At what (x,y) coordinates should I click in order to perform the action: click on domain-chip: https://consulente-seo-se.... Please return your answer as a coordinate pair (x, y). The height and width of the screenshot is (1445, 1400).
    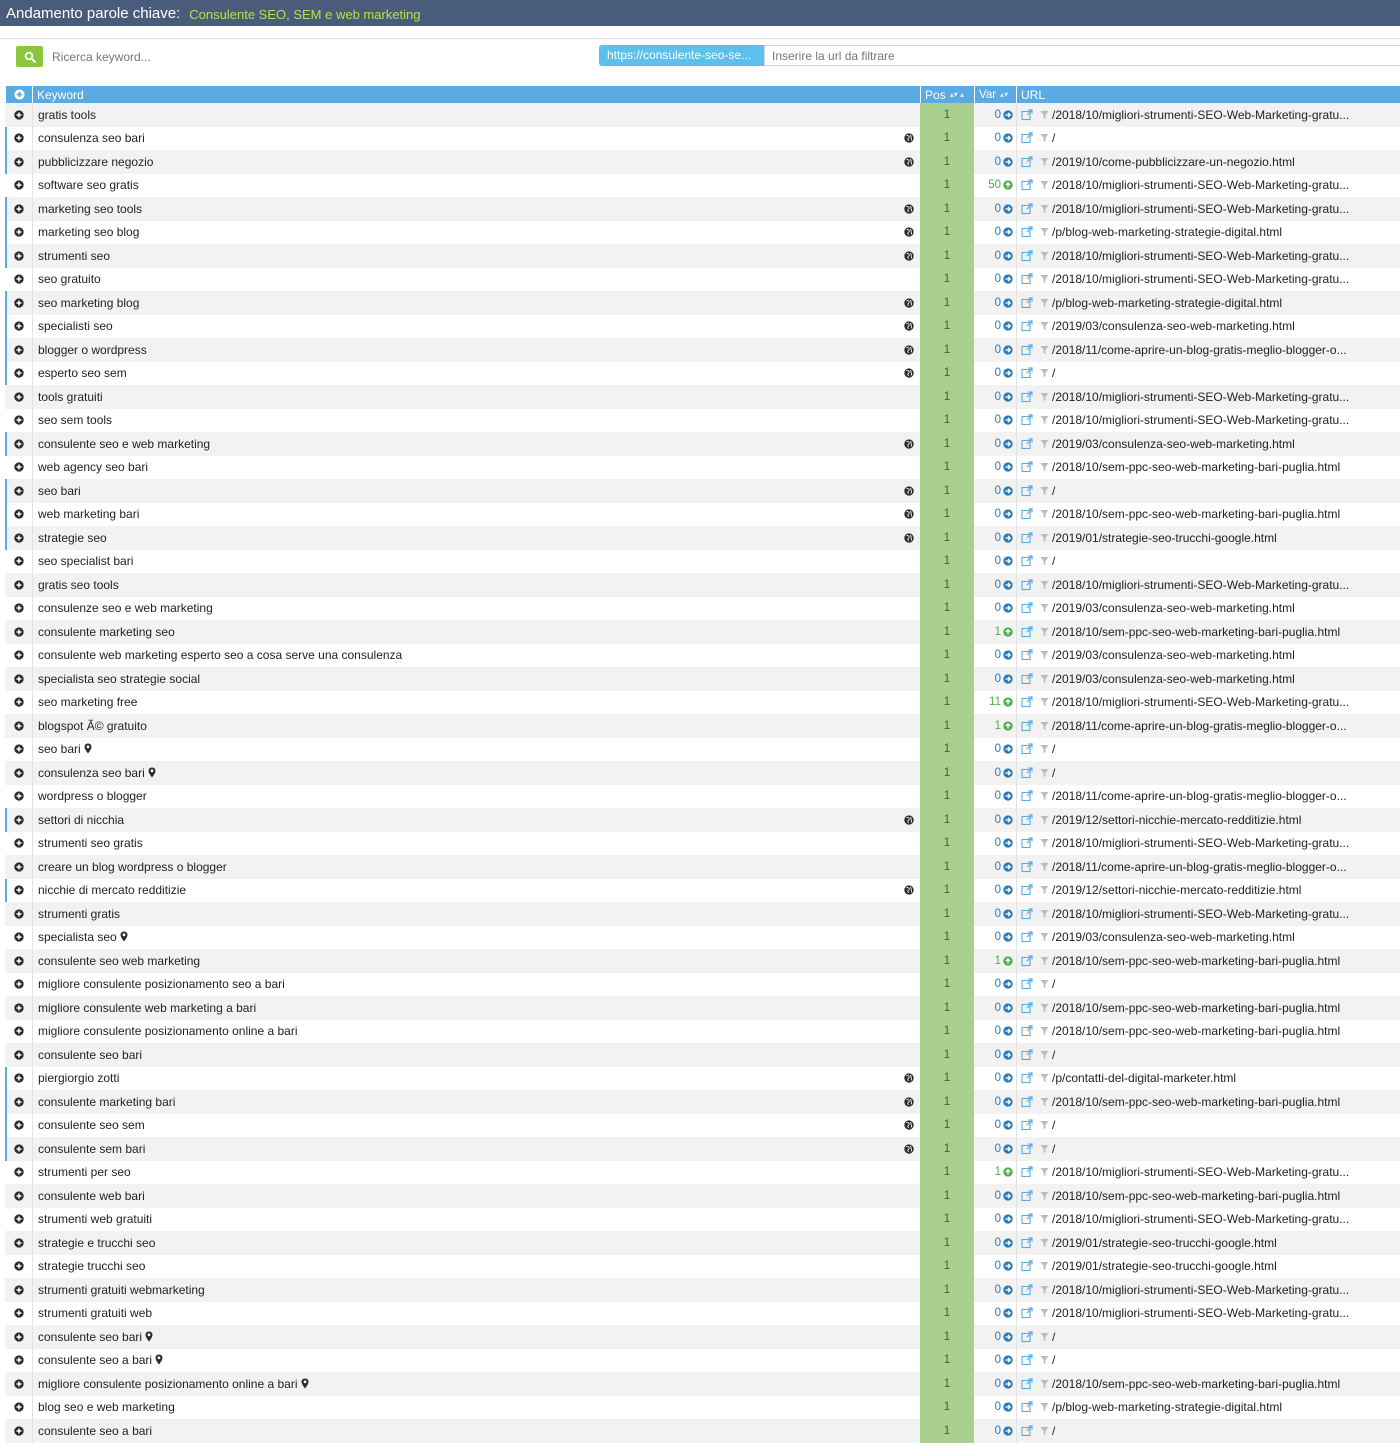
    Looking at the image, I should click on (681, 55).